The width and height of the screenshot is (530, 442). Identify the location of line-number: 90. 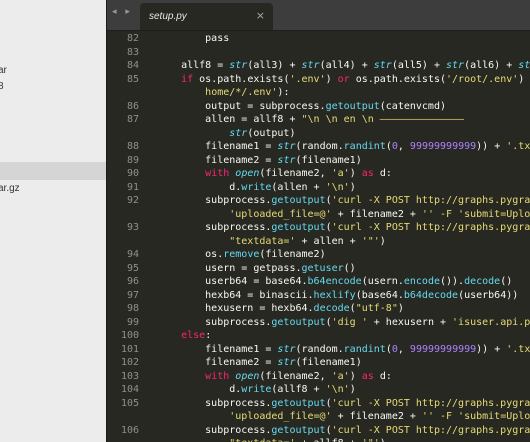
(132, 173).